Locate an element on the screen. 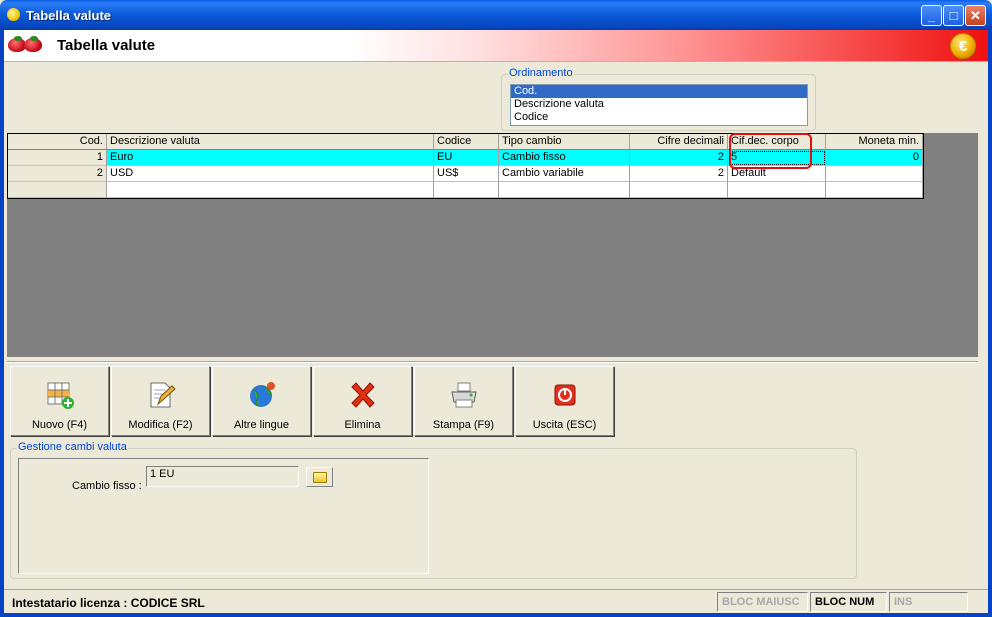  ordinamento-legend: Ordinamento is located at coordinates (541, 73).